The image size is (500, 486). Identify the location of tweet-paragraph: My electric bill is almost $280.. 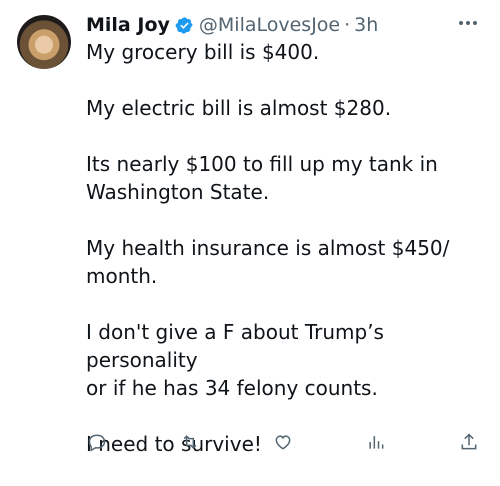
(239, 108).